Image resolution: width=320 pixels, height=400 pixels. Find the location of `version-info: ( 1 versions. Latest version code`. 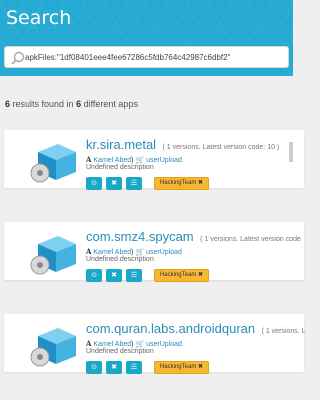

version-info: ( 1 versions. Latest version code is located at coordinates (250, 239).